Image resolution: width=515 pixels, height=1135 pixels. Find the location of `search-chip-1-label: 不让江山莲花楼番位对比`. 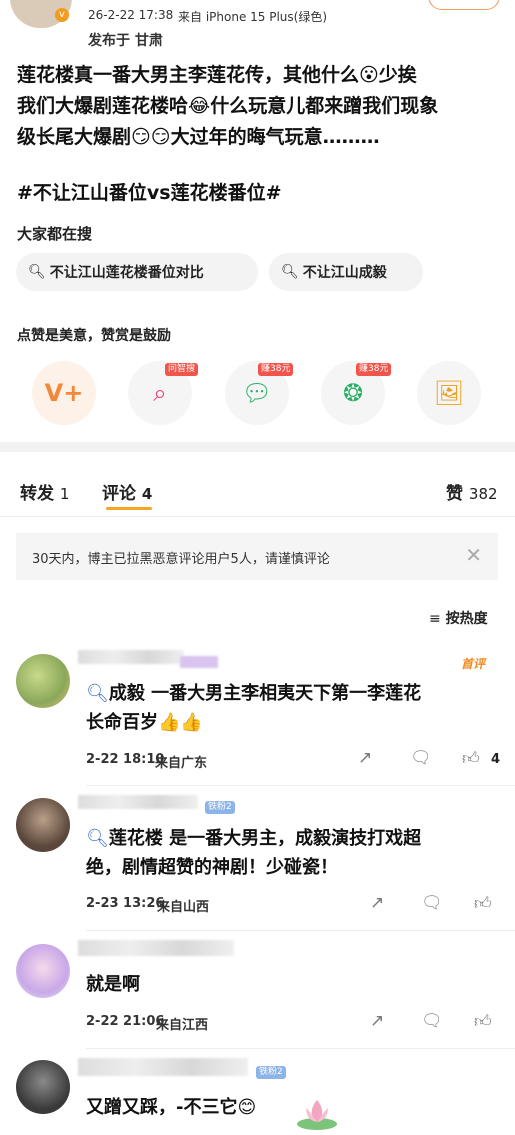

search-chip-1-label: 不让江山莲花楼番位对比 is located at coordinates (126, 273).